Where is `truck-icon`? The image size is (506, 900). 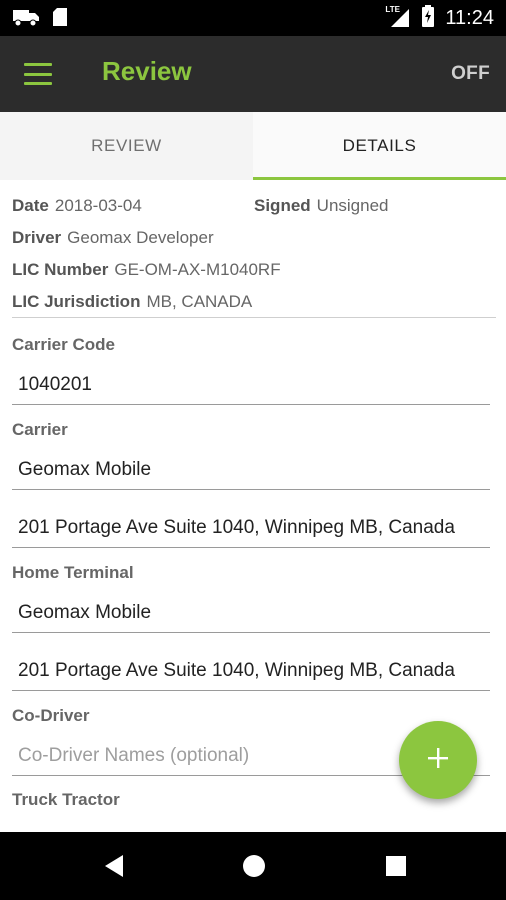 truck-icon is located at coordinates (26, 19).